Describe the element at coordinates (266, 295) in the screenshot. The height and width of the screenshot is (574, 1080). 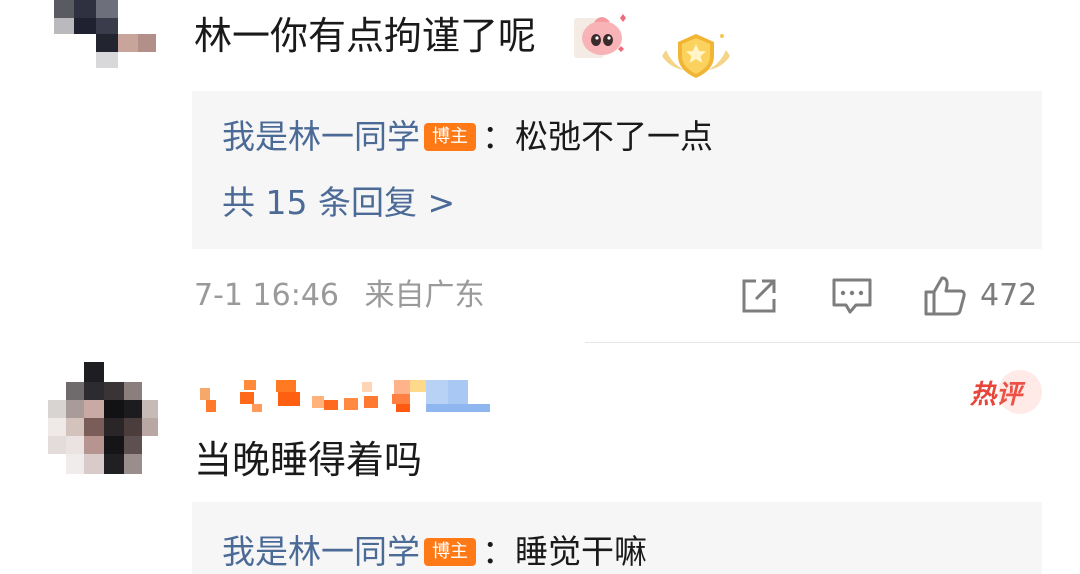
I see `timestamp: 7-1 16:46` at that location.